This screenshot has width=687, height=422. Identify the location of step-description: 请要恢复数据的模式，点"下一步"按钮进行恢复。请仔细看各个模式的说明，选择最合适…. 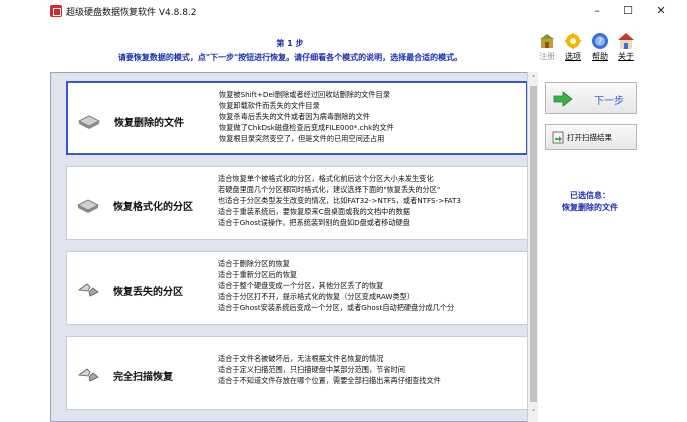
(290, 57).